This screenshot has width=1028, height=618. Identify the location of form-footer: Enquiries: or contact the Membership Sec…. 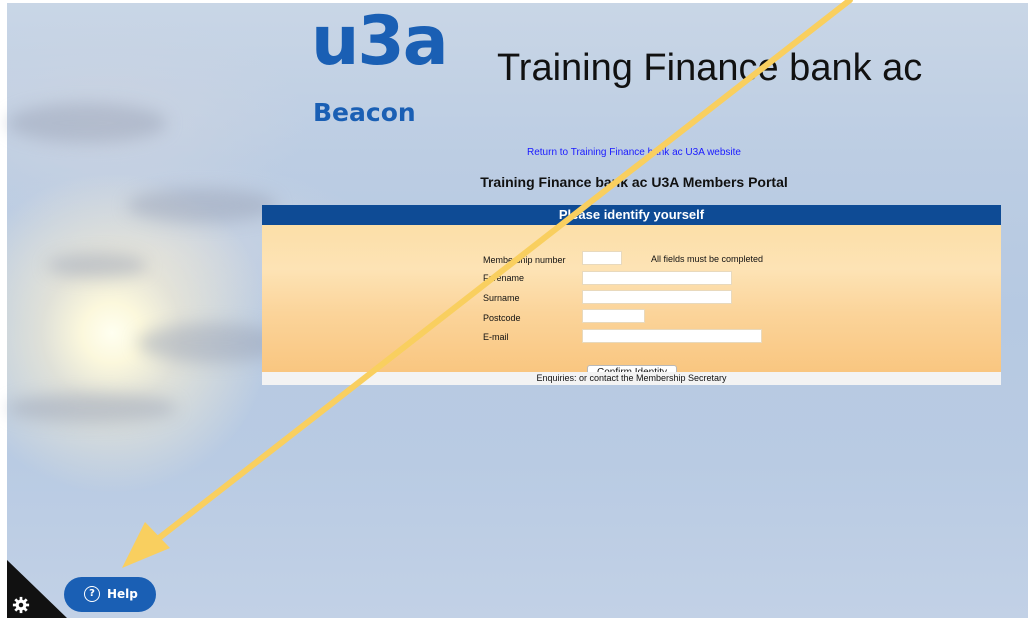
(631, 378).